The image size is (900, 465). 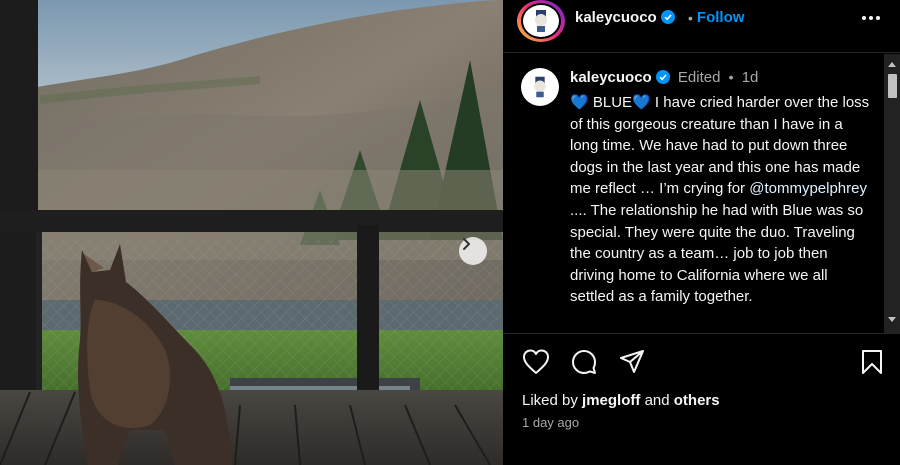 I want to click on likes-summary: Liked by jmegloff and others, so click(x=621, y=400).